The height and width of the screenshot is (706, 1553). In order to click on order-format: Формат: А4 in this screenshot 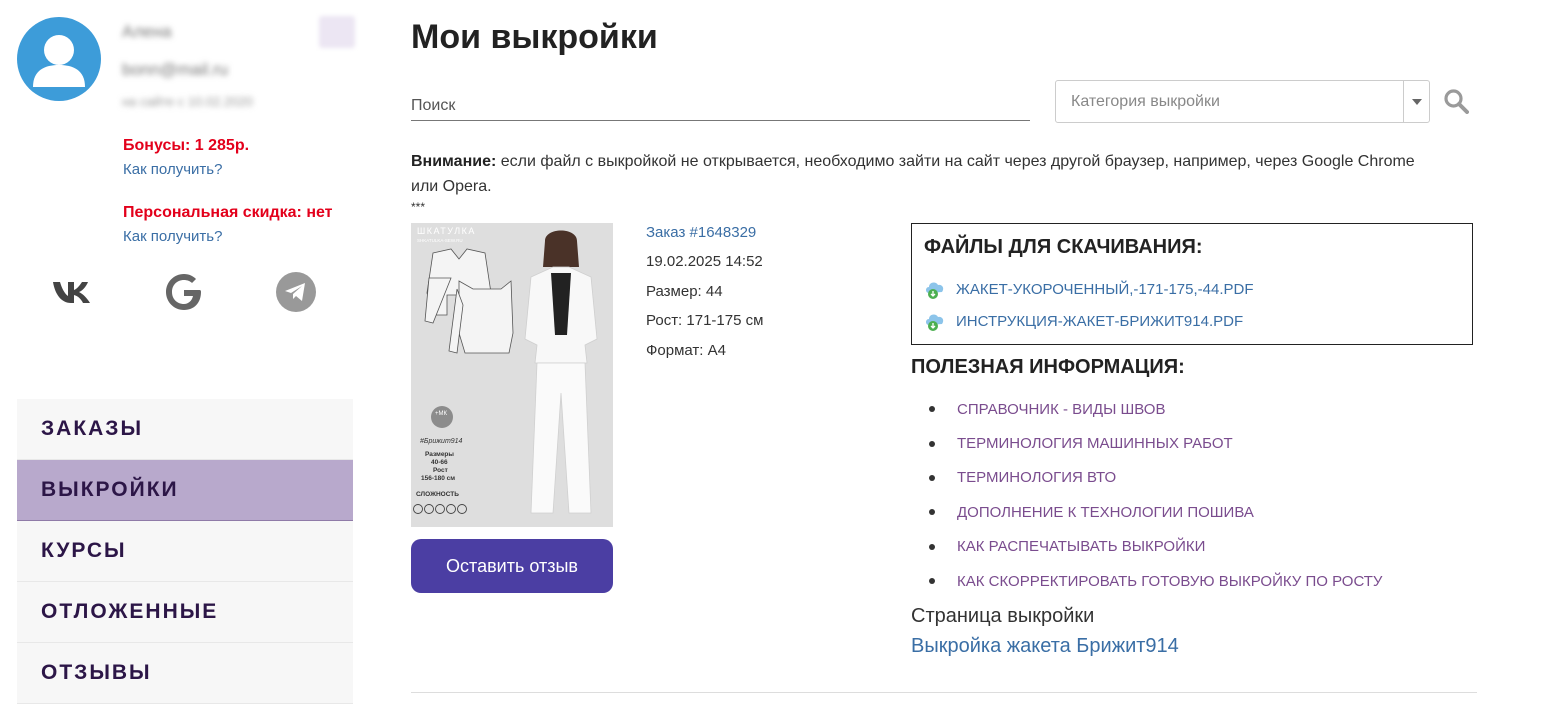, I will do `click(686, 350)`.